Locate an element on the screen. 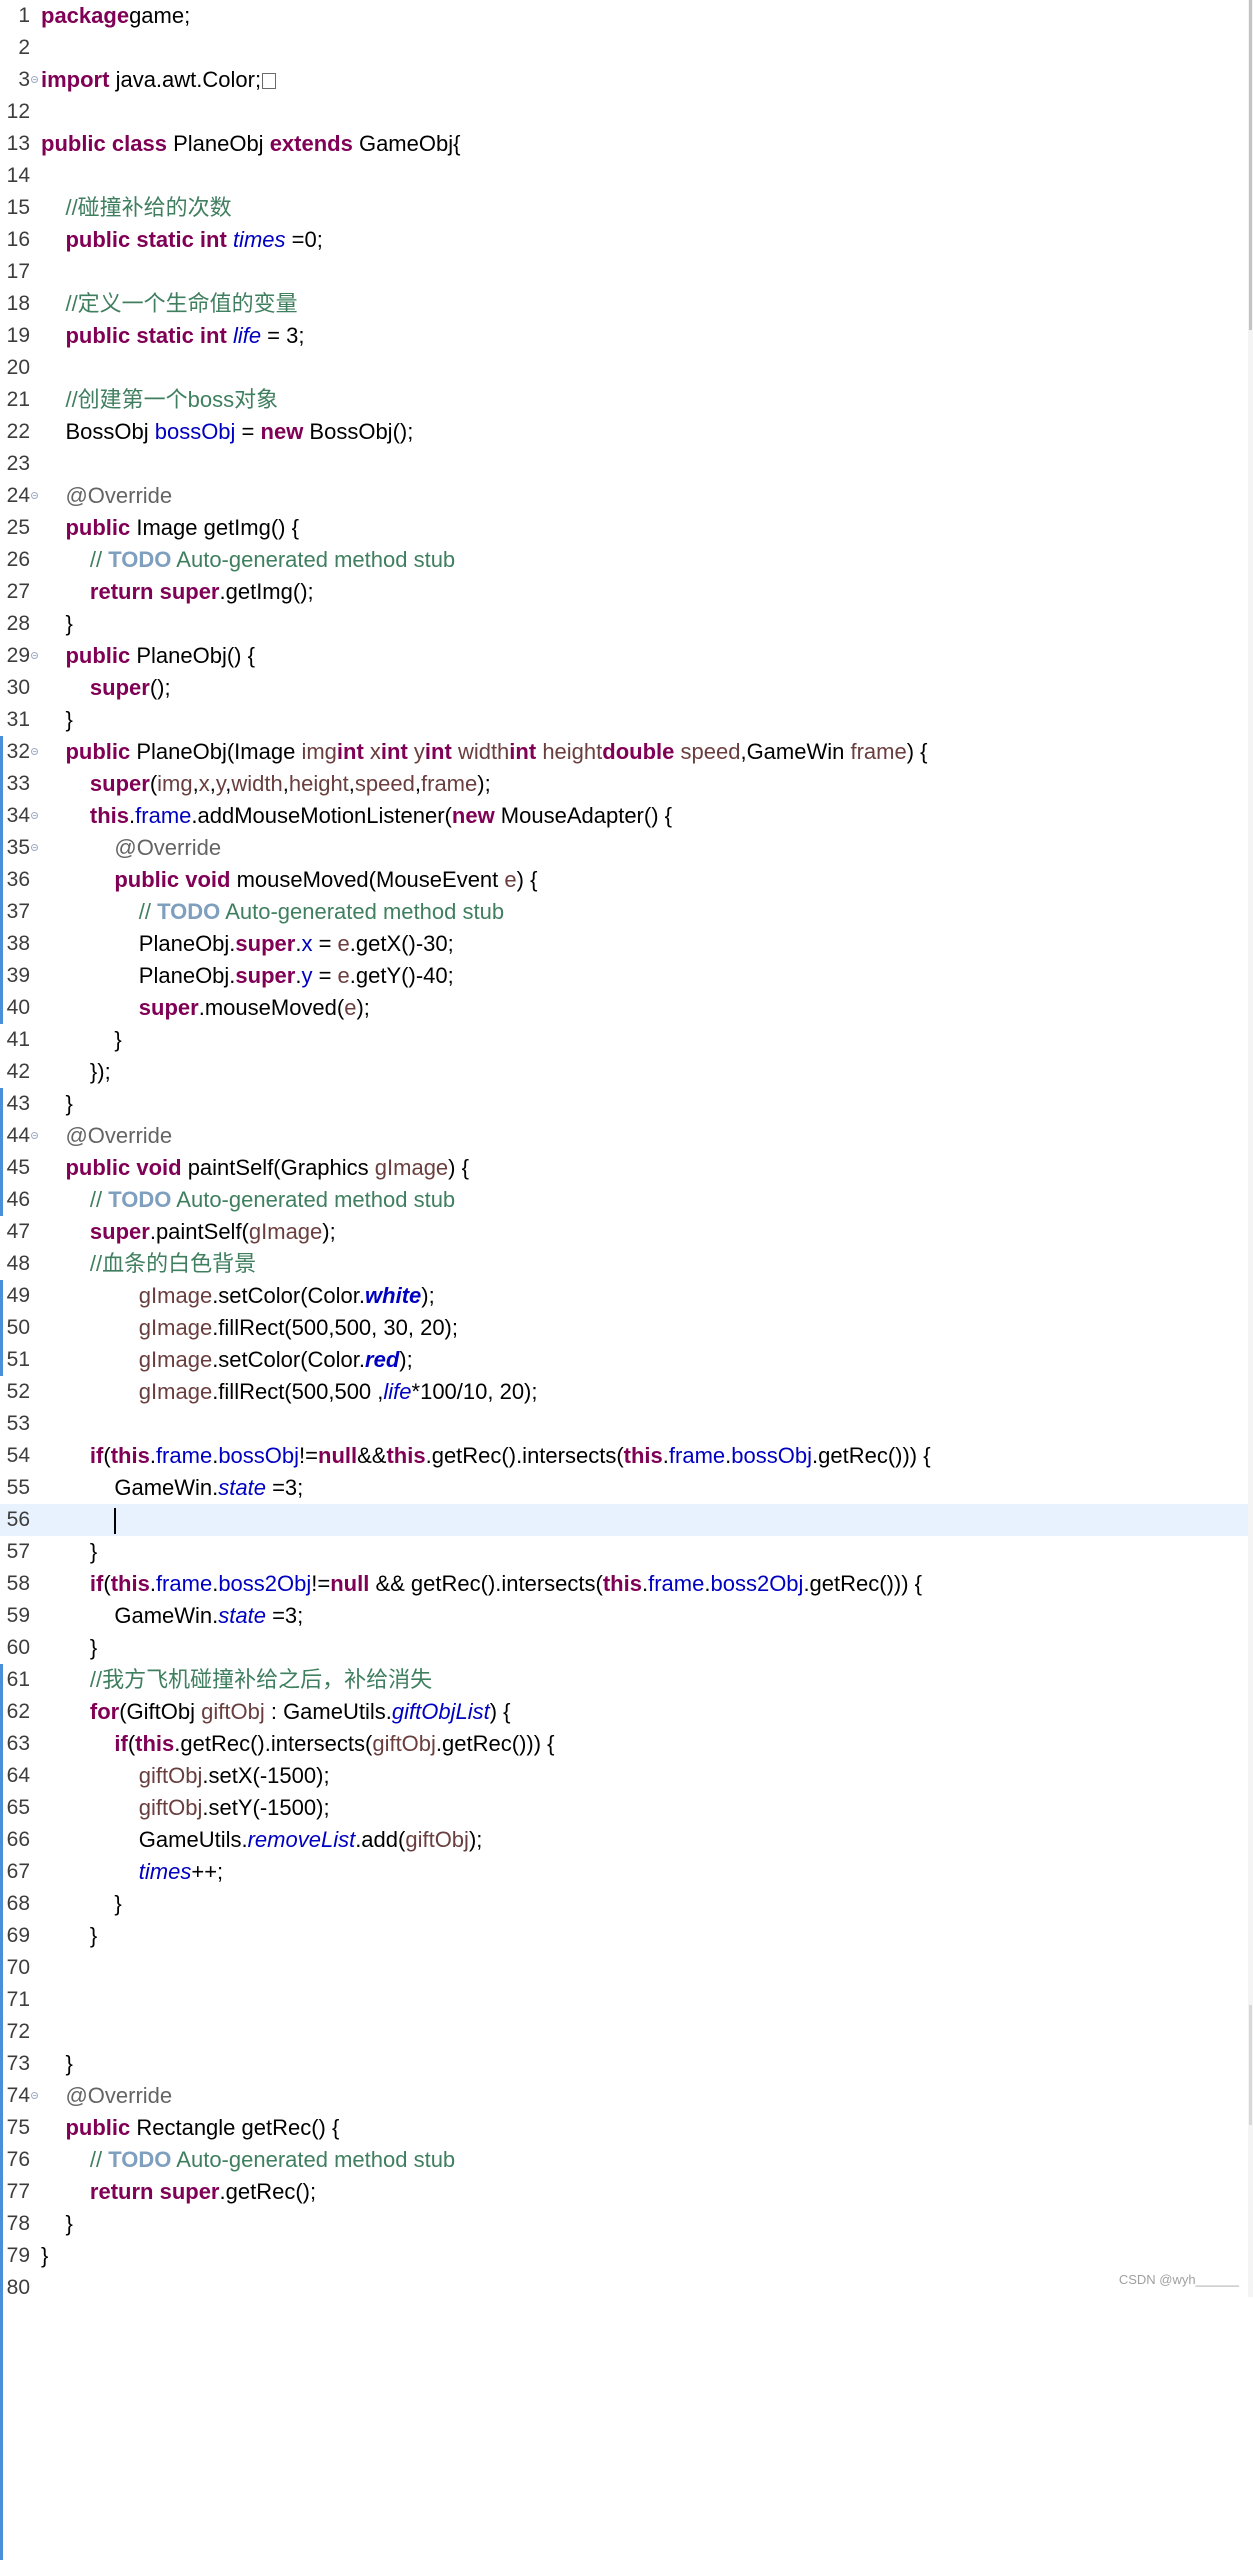  code-line: 40 super.mouseMoved(e); is located at coordinates (624, 1008).